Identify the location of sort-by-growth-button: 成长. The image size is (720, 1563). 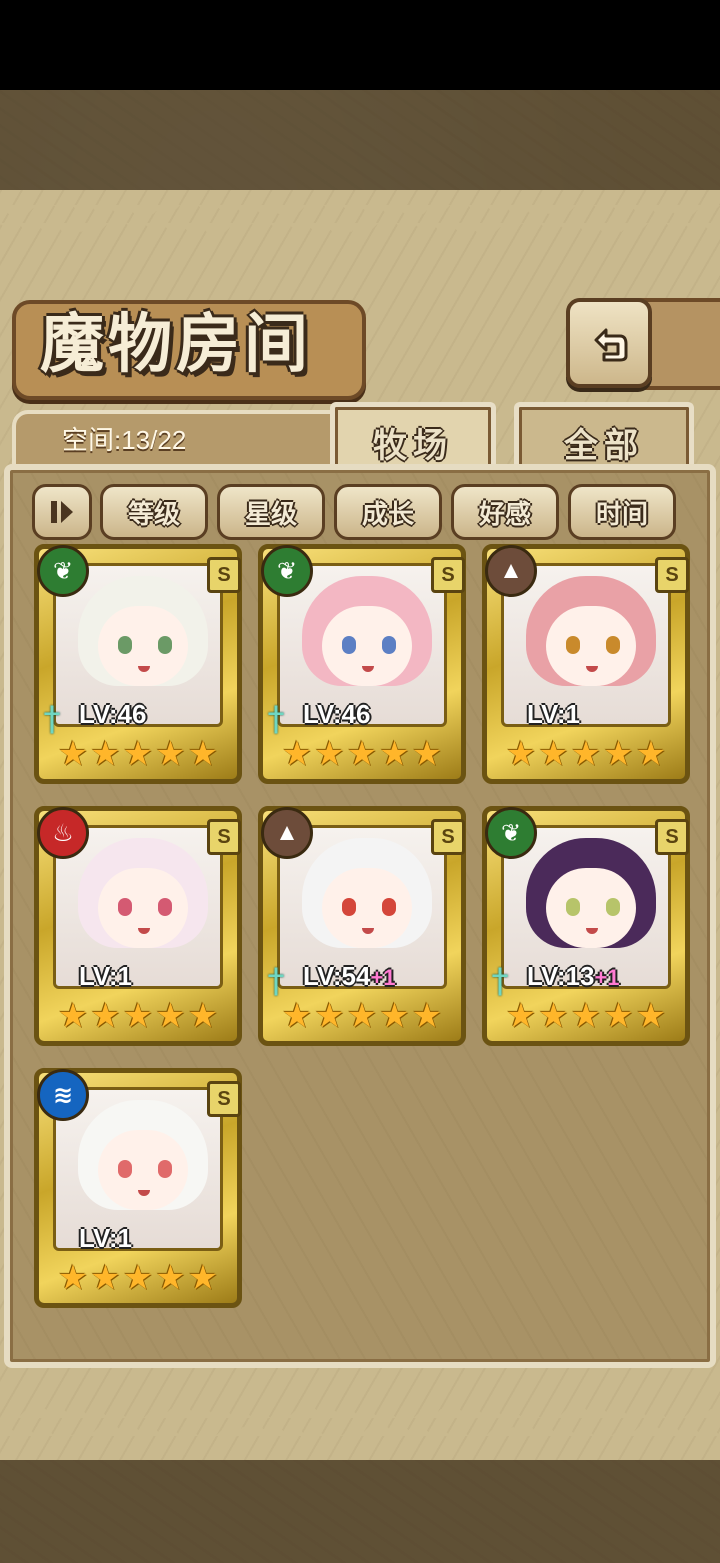
(388, 512).